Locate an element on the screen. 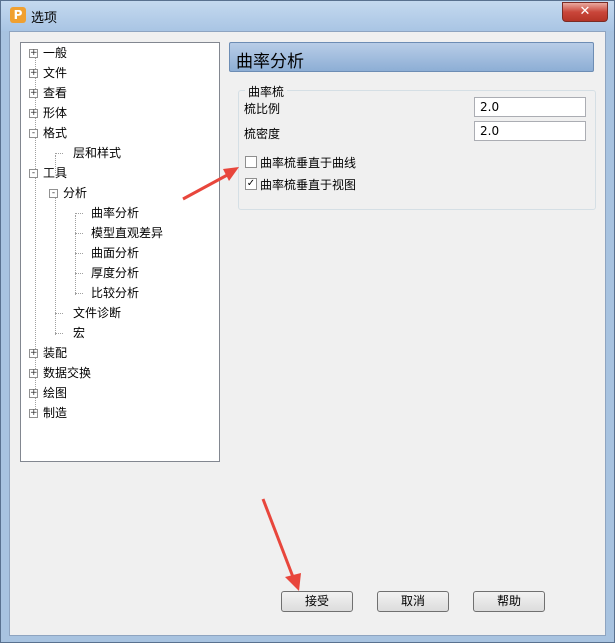  arrow-to-checkbox is located at coordinates (210, 184).